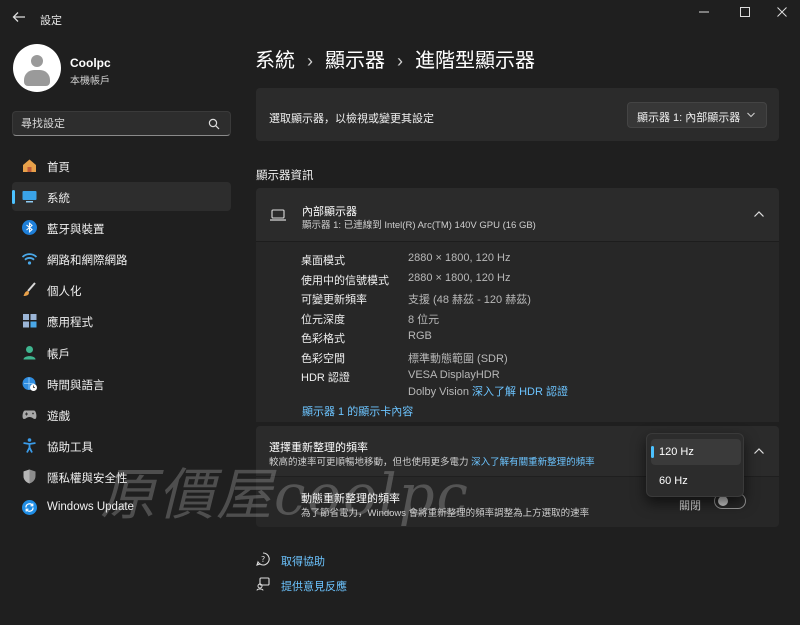 The width and height of the screenshot is (800, 625). I want to click on section-title: 顯示器資訊, so click(285, 176).